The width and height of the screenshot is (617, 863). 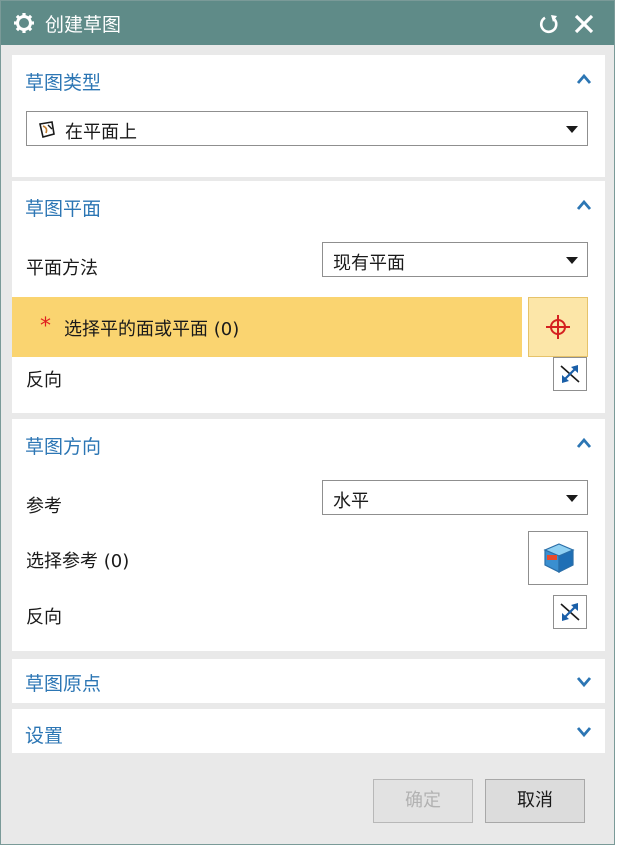 What do you see at coordinates (535, 801) in the screenshot?
I see `cancel-button: 取消` at bounding box center [535, 801].